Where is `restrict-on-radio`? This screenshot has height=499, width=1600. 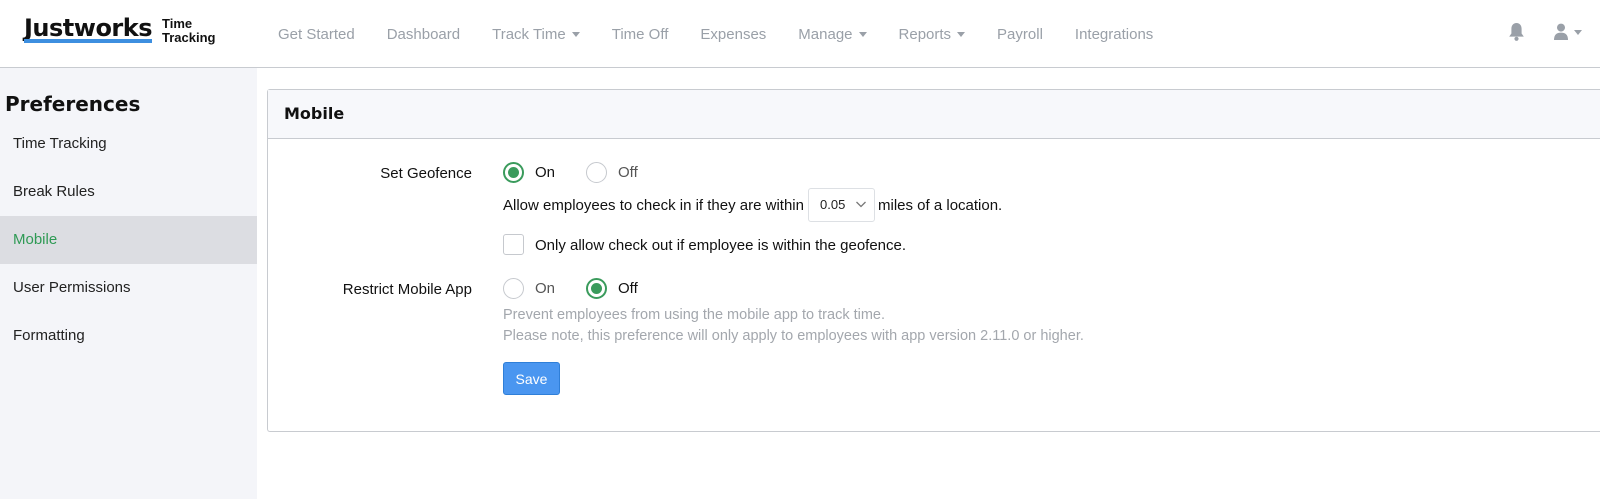
restrict-on-radio is located at coordinates (513, 288).